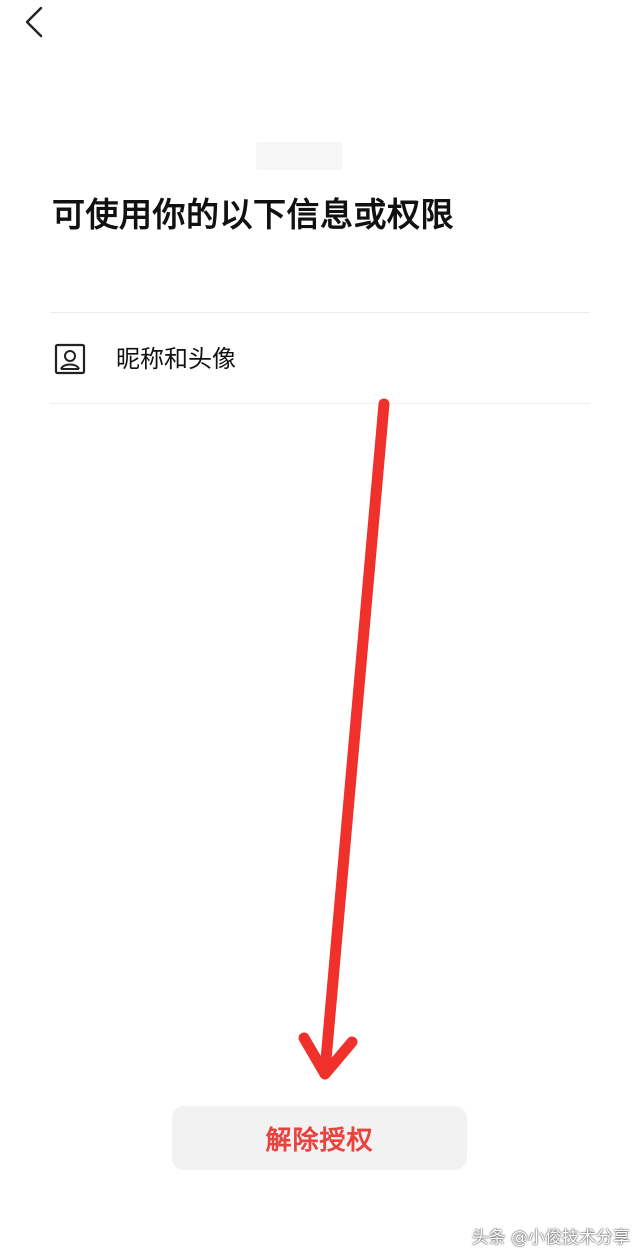 The height and width of the screenshot is (1258, 640). I want to click on revoke-authorization-button: 解除授权, so click(319, 1138).